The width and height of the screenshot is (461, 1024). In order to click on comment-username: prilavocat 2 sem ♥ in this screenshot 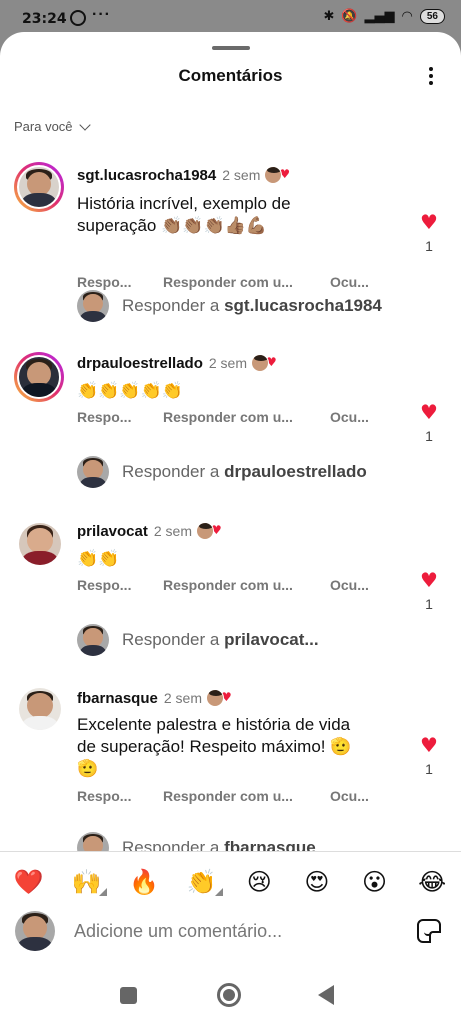, I will do `click(149, 531)`.